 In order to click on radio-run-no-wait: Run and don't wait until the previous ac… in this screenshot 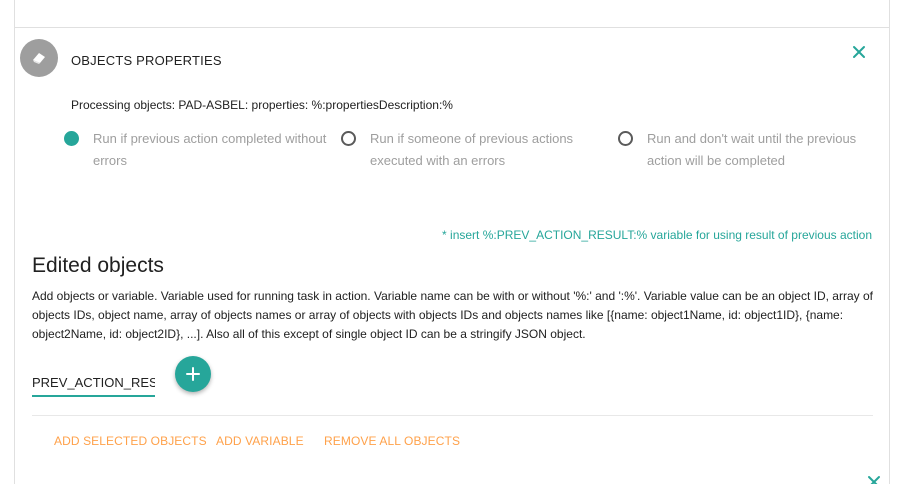, I will do `click(737, 150)`.